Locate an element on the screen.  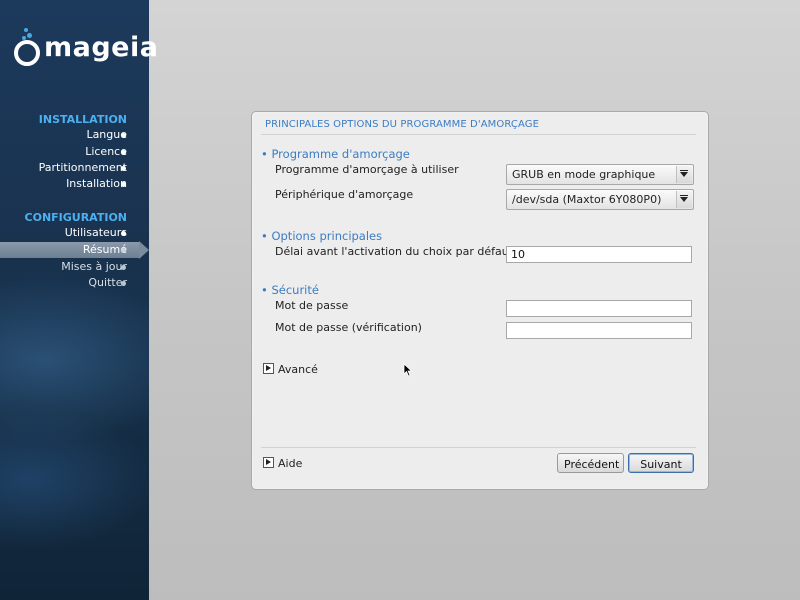
title-divider is located at coordinates (478, 134).